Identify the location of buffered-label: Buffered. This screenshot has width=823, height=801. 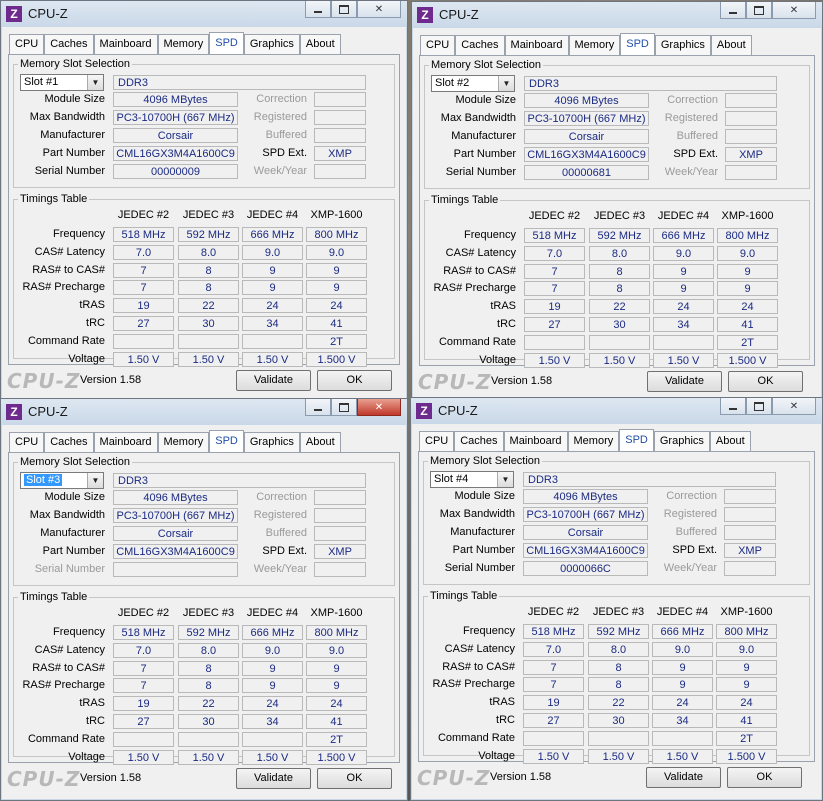
(286, 135).